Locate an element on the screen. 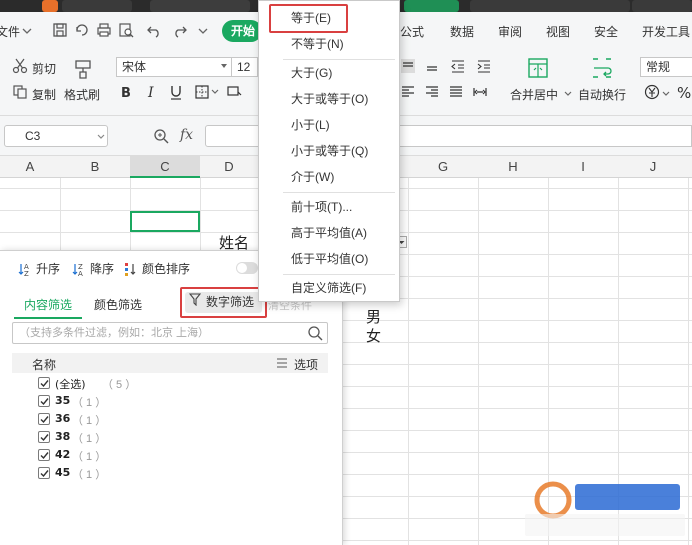 The image size is (692, 545). save-icon is located at coordinates (60, 30).